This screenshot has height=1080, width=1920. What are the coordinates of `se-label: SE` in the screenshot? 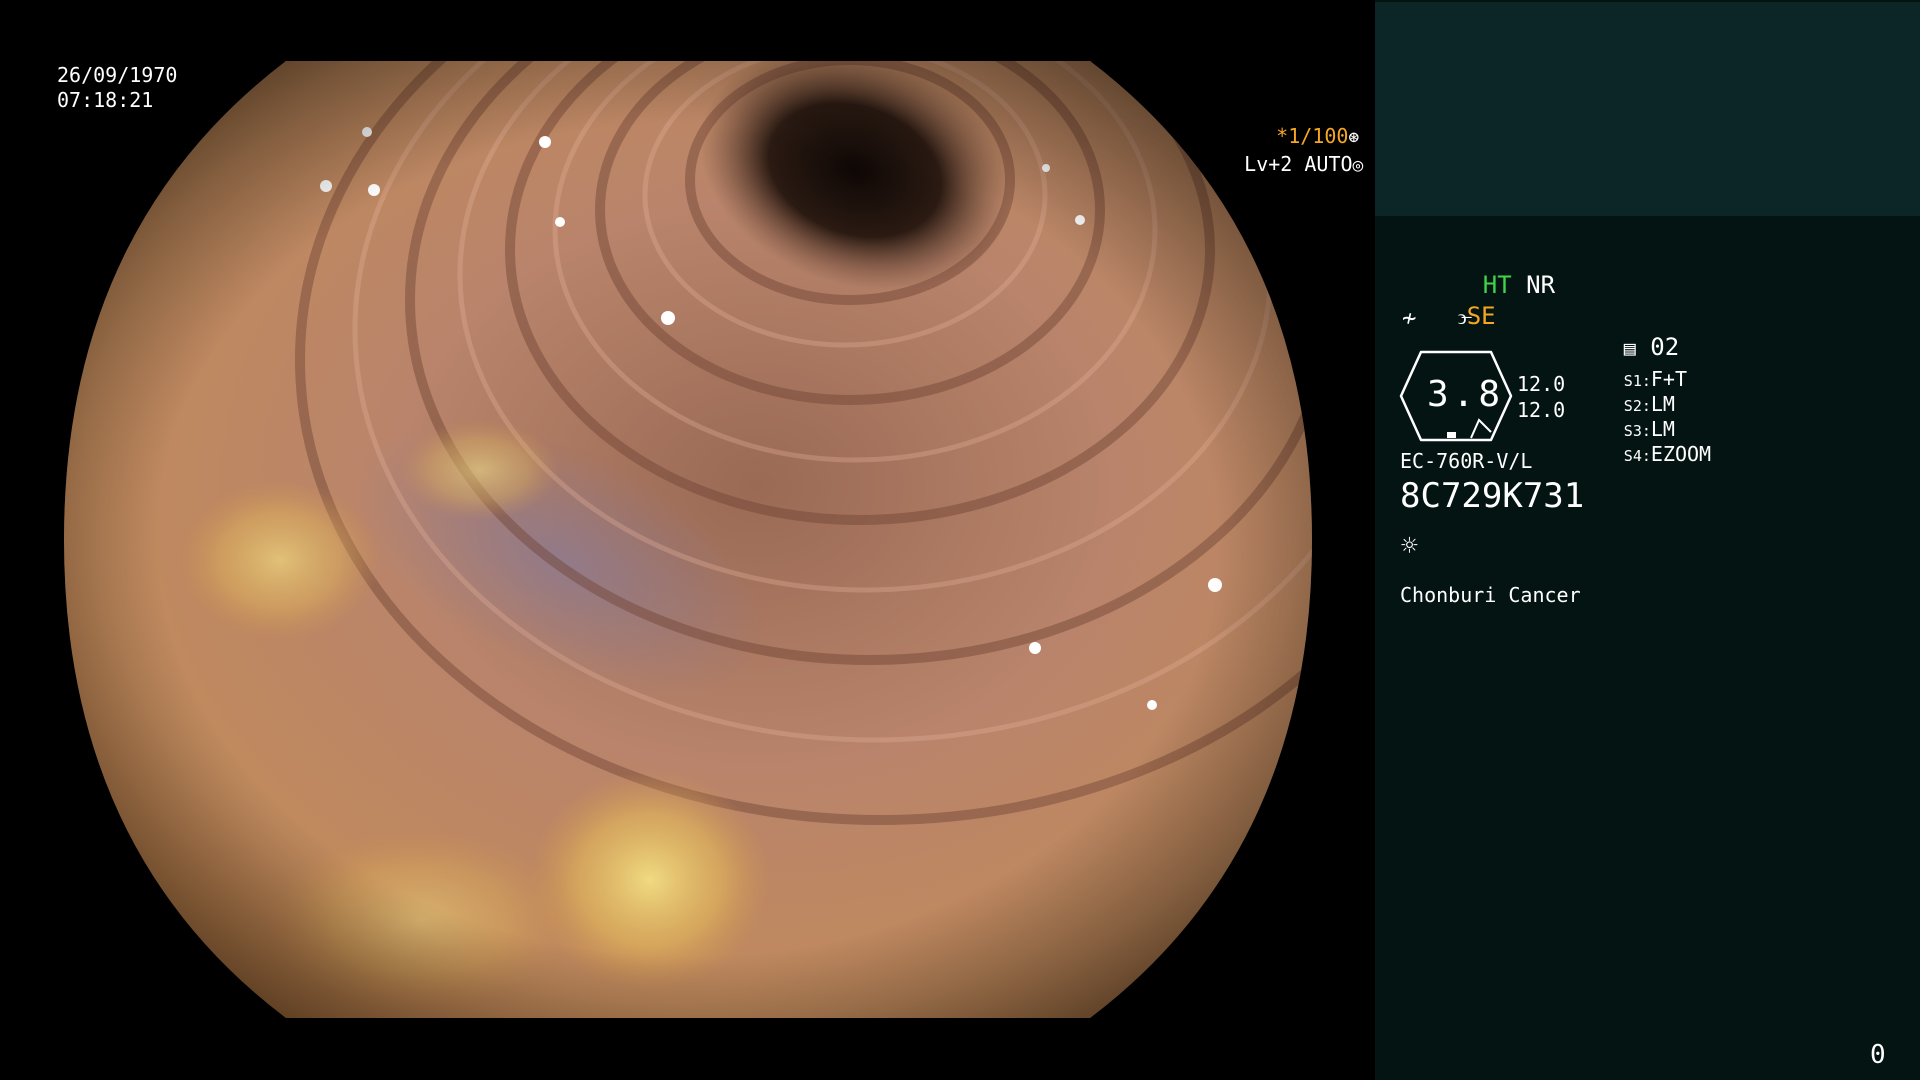 It's located at (1481, 316).